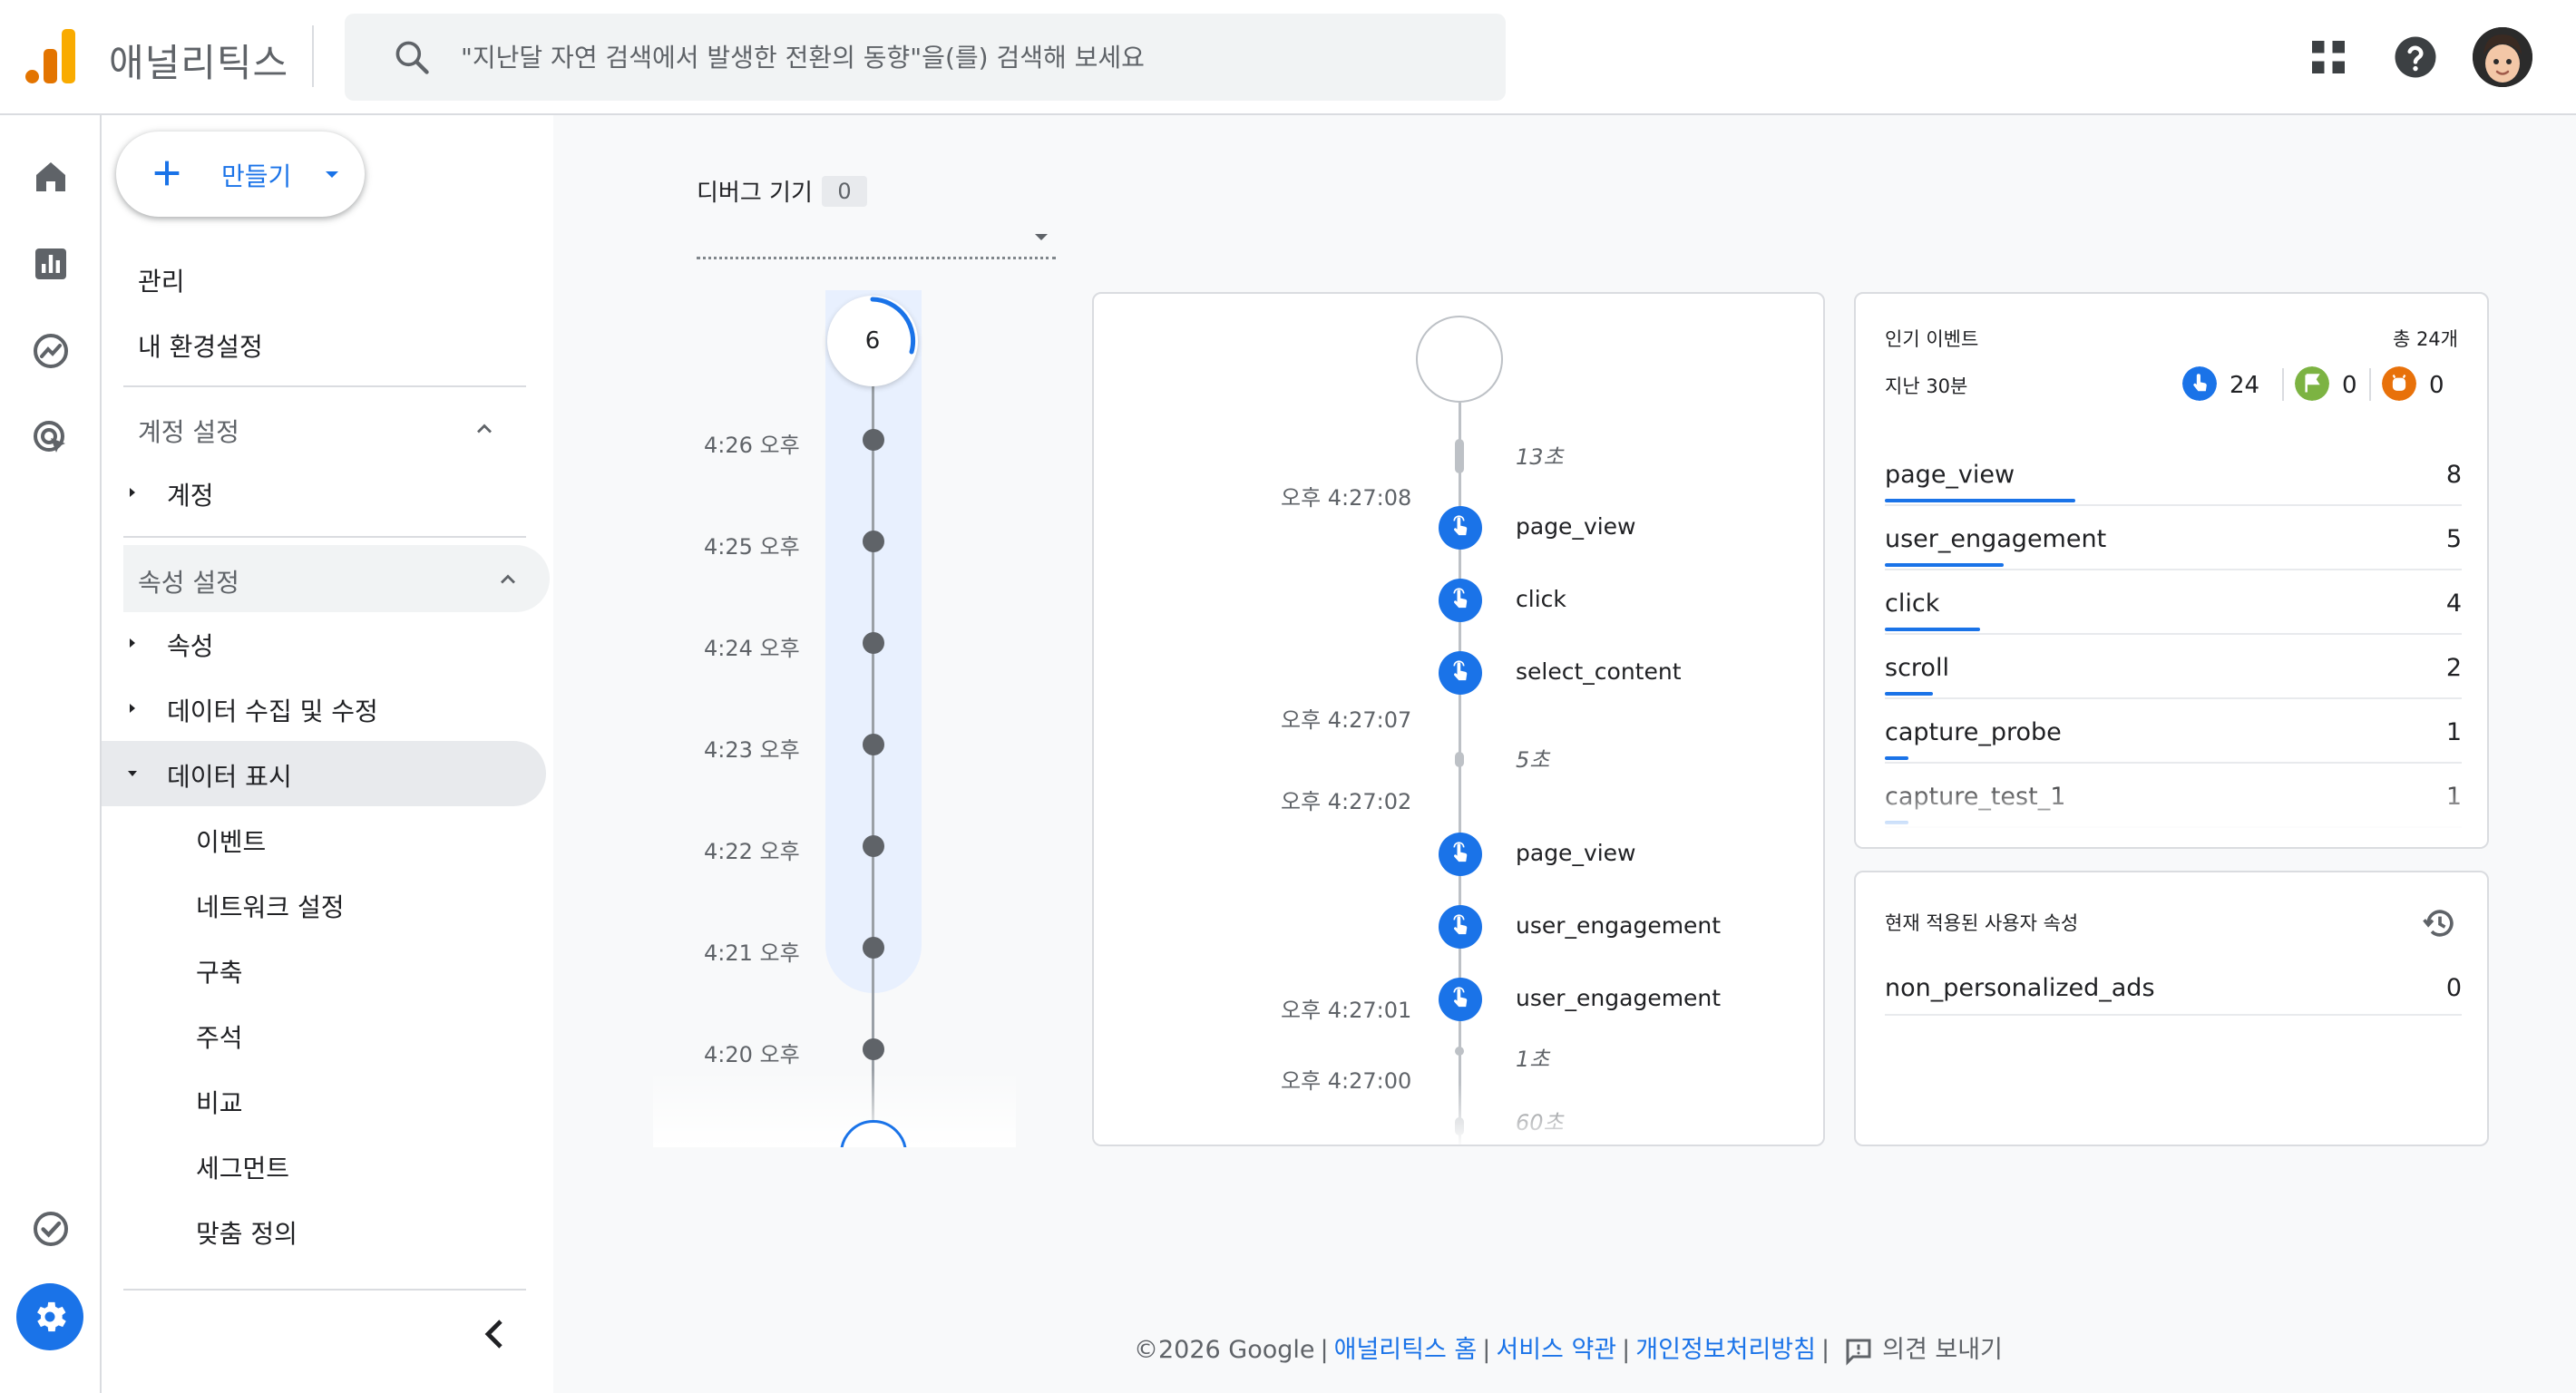  I want to click on stream-event: select_content, so click(1458, 673).